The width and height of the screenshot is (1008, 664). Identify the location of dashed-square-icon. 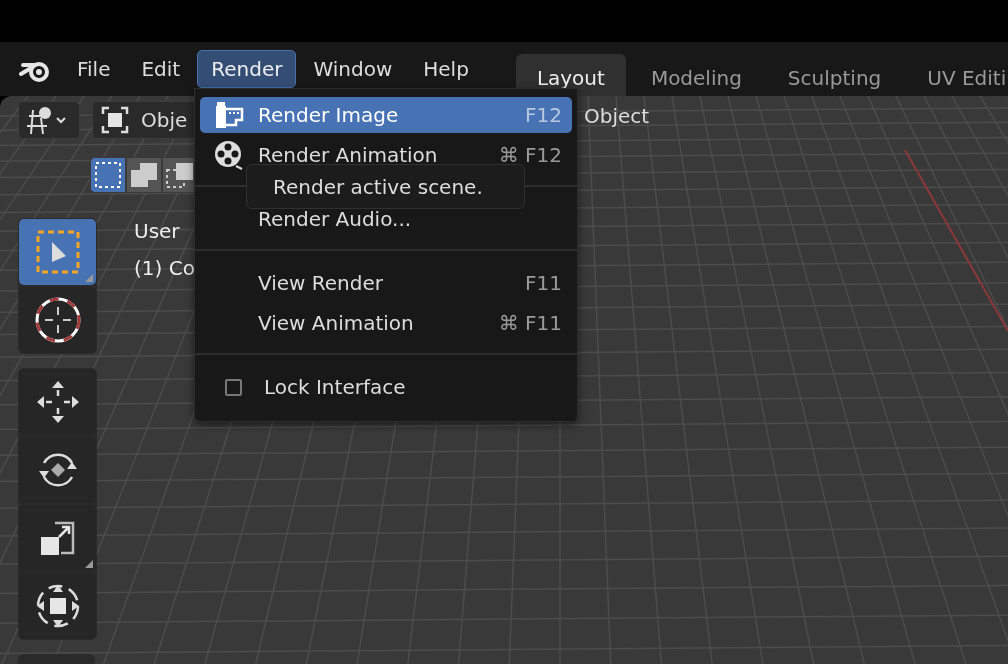
(108, 175).